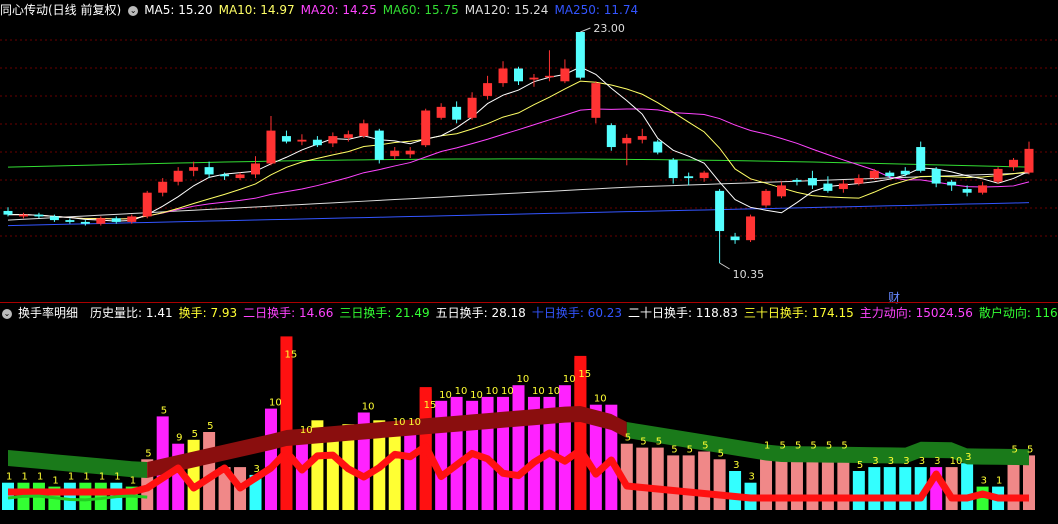  Describe the element at coordinates (286, 423) in the screenshot. I see `peak-turnover-bar` at that location.